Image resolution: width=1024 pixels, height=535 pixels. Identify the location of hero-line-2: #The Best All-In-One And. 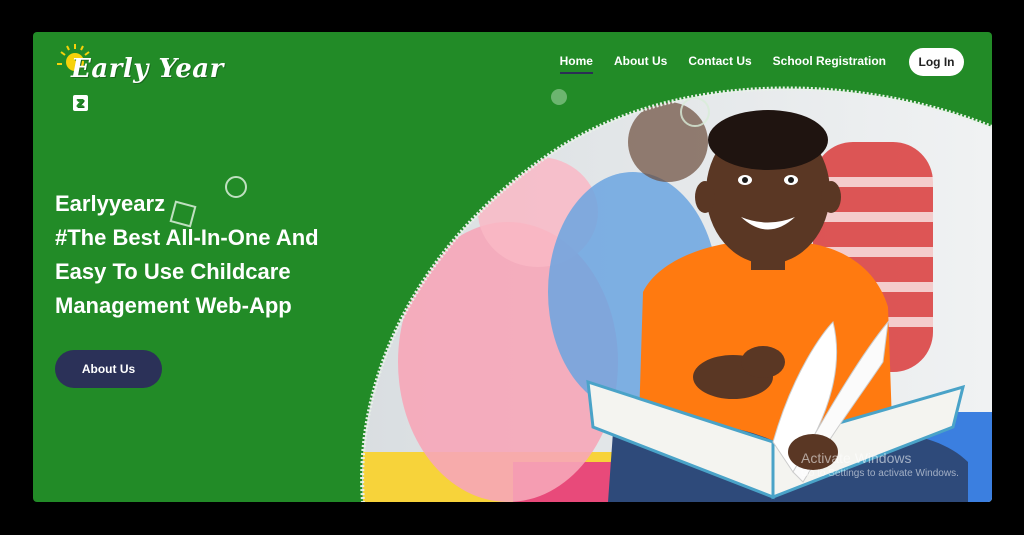
(187, 237).